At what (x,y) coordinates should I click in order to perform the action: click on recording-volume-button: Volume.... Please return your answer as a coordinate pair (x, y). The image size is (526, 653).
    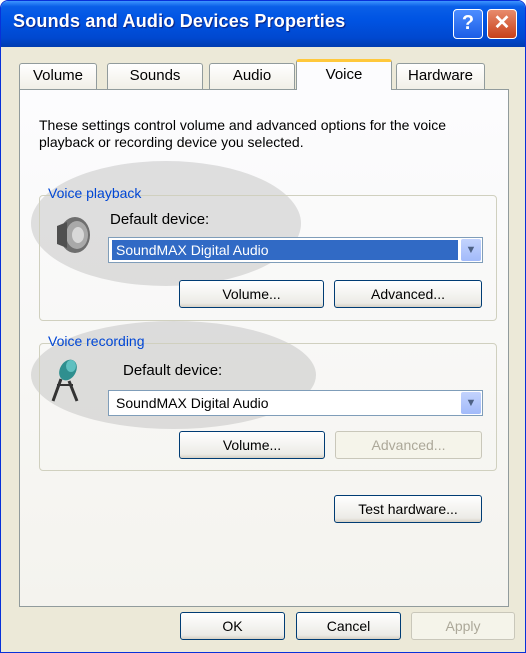
    Looking at the image, I should click on (252, 445).